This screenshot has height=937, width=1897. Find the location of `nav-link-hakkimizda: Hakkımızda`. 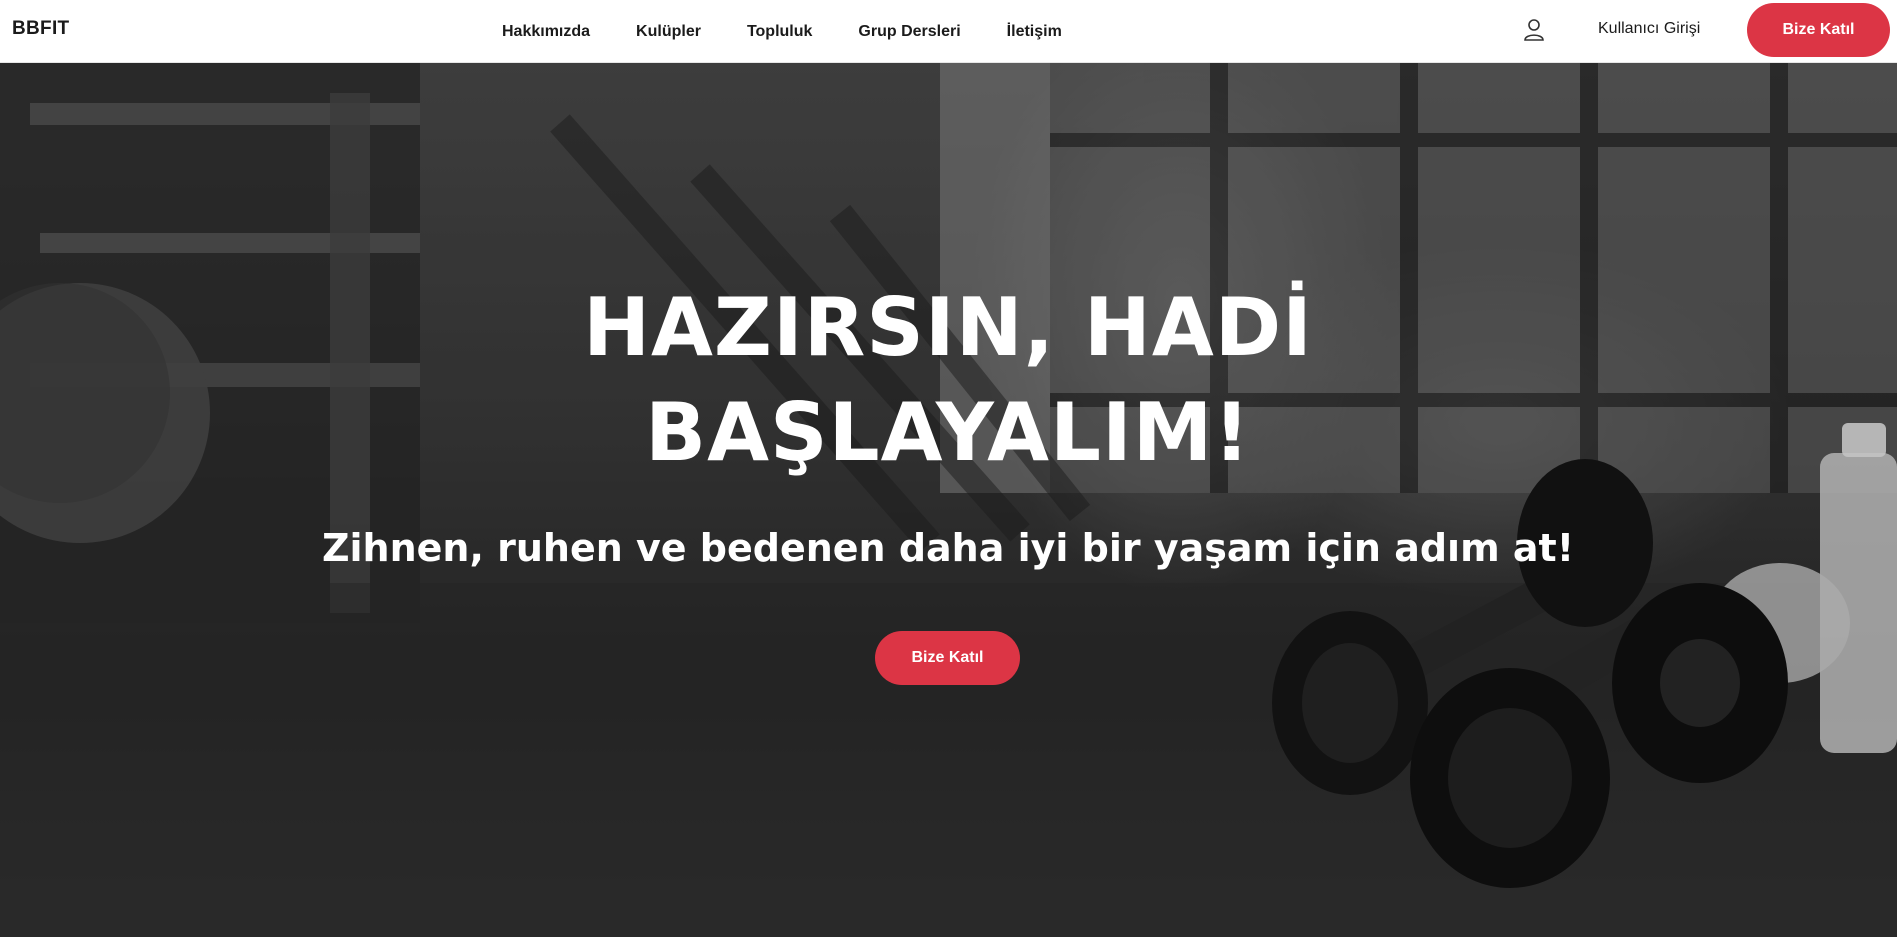

nav-link-hakkimizda: Hakkımızda is located at coordinates (546, 32).